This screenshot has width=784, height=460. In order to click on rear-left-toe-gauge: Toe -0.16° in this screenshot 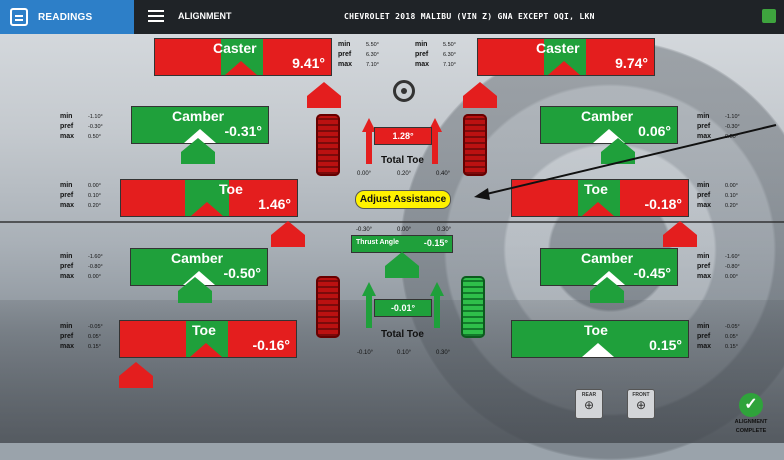, I will do `click(208, 339)`.